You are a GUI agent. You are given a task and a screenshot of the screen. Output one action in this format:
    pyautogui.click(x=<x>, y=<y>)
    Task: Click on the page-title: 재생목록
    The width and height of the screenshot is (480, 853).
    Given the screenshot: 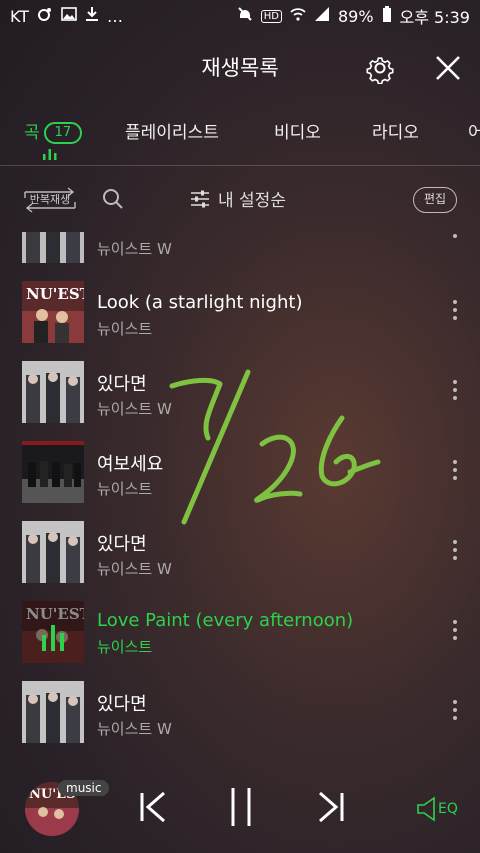 What is the action you would take?
    pyautogui.click(x=240, y=68)
    